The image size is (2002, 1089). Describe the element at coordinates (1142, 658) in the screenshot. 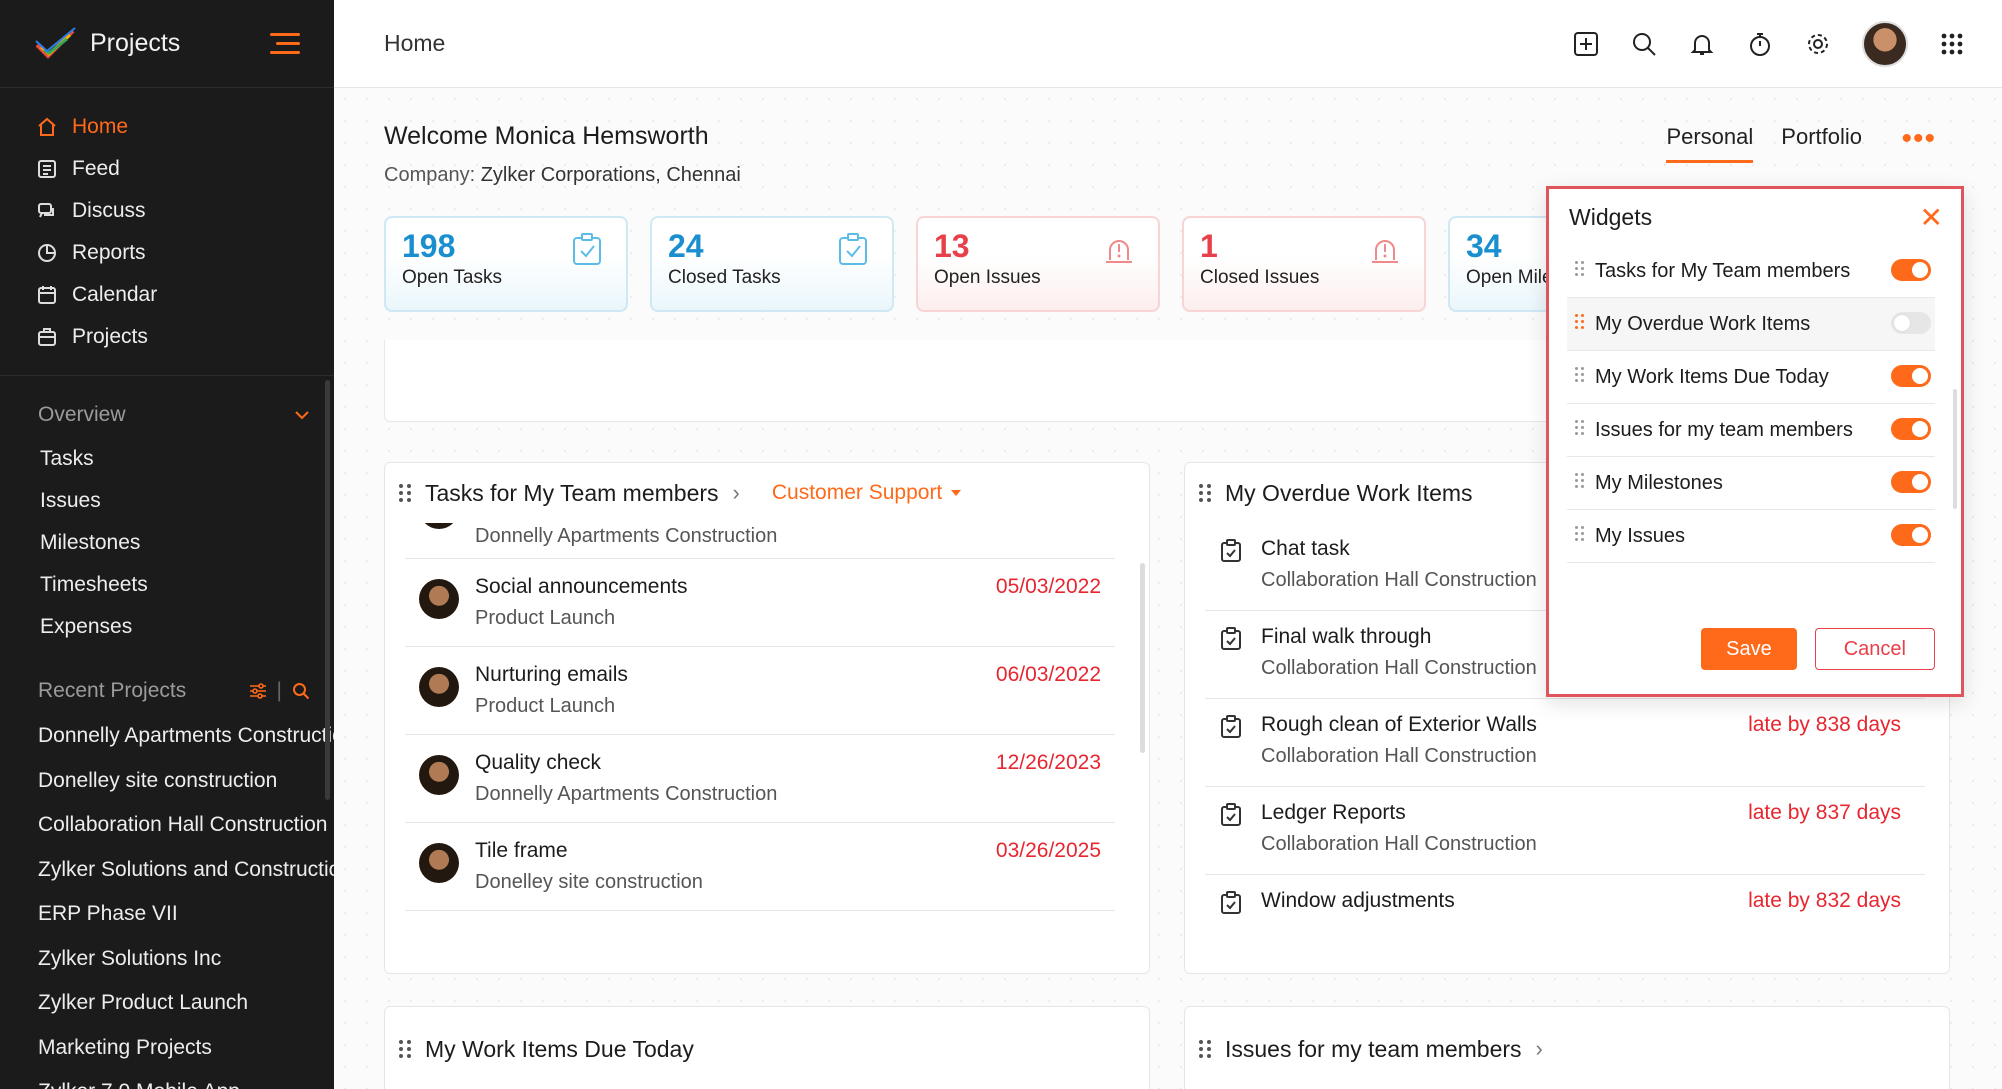

I see `list-scrollbar` at that location.